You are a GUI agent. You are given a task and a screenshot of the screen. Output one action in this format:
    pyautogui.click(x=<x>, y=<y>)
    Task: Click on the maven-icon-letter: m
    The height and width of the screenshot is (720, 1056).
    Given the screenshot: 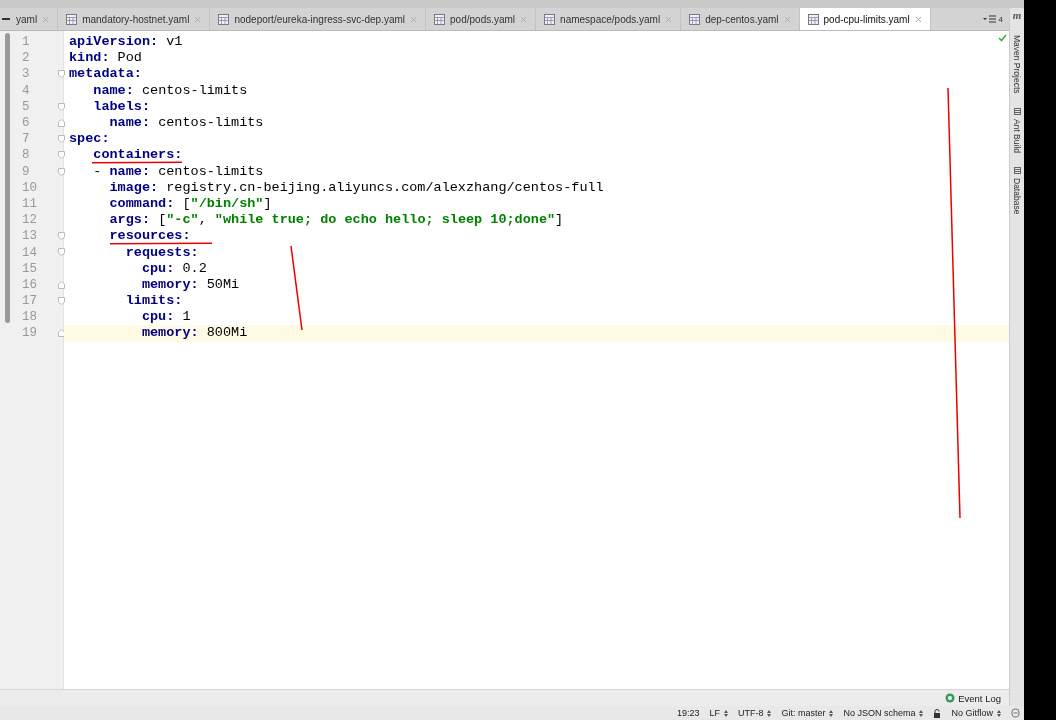 What is the action you would take?
    pyautogui.click(x=1017, y=15)
    